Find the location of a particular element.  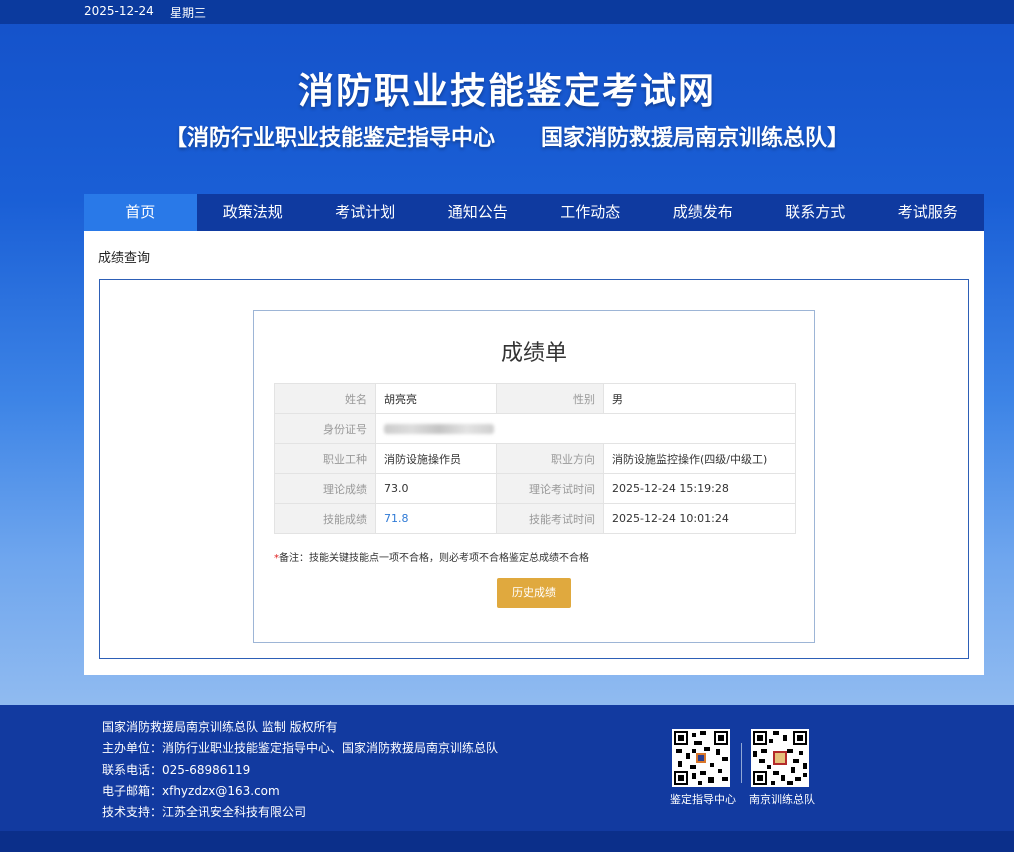

name-label: 姓名 is located at coordinates (325, 398).